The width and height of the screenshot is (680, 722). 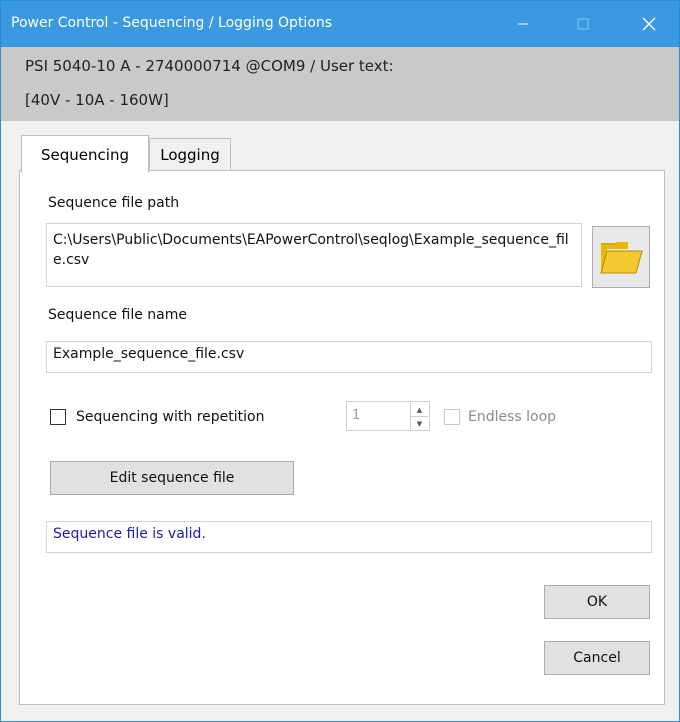 I want to click on maximize-button, so click(x=583, y=24).